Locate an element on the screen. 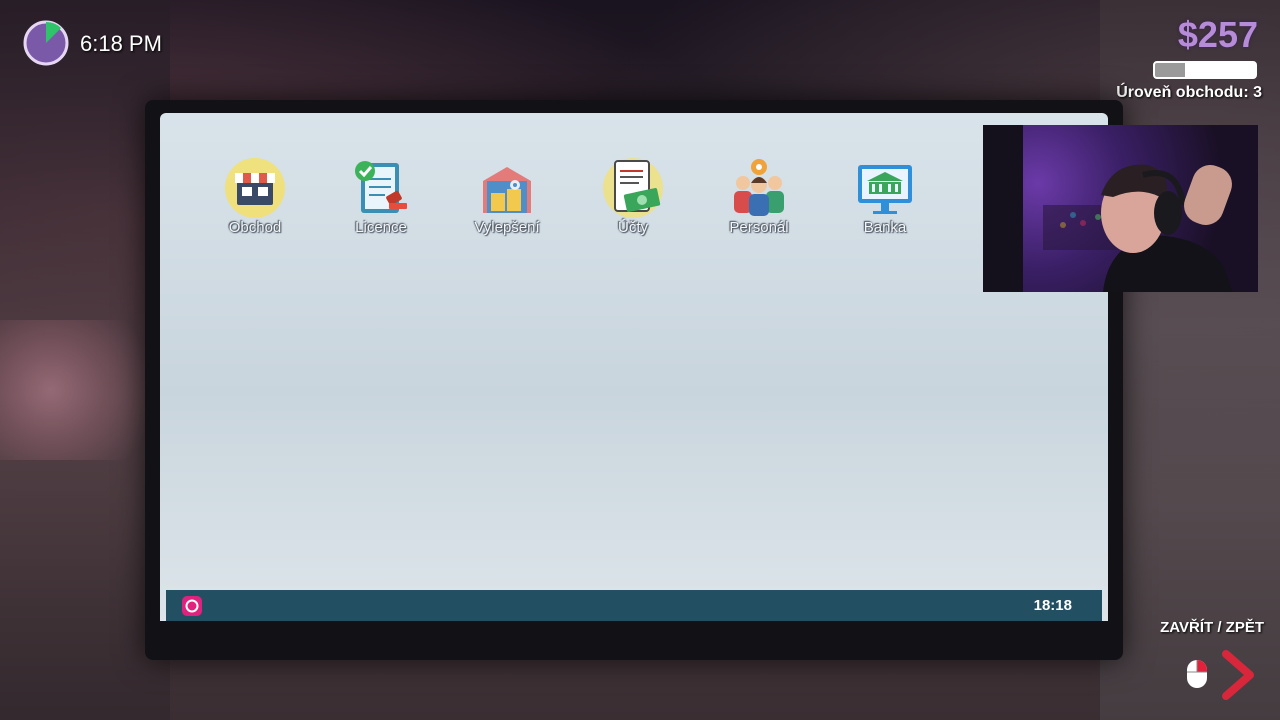 Image resolution: width=1280 pixels, height=720 pixels. shop-level-progress-bar is located at coordinates (1205, 70).